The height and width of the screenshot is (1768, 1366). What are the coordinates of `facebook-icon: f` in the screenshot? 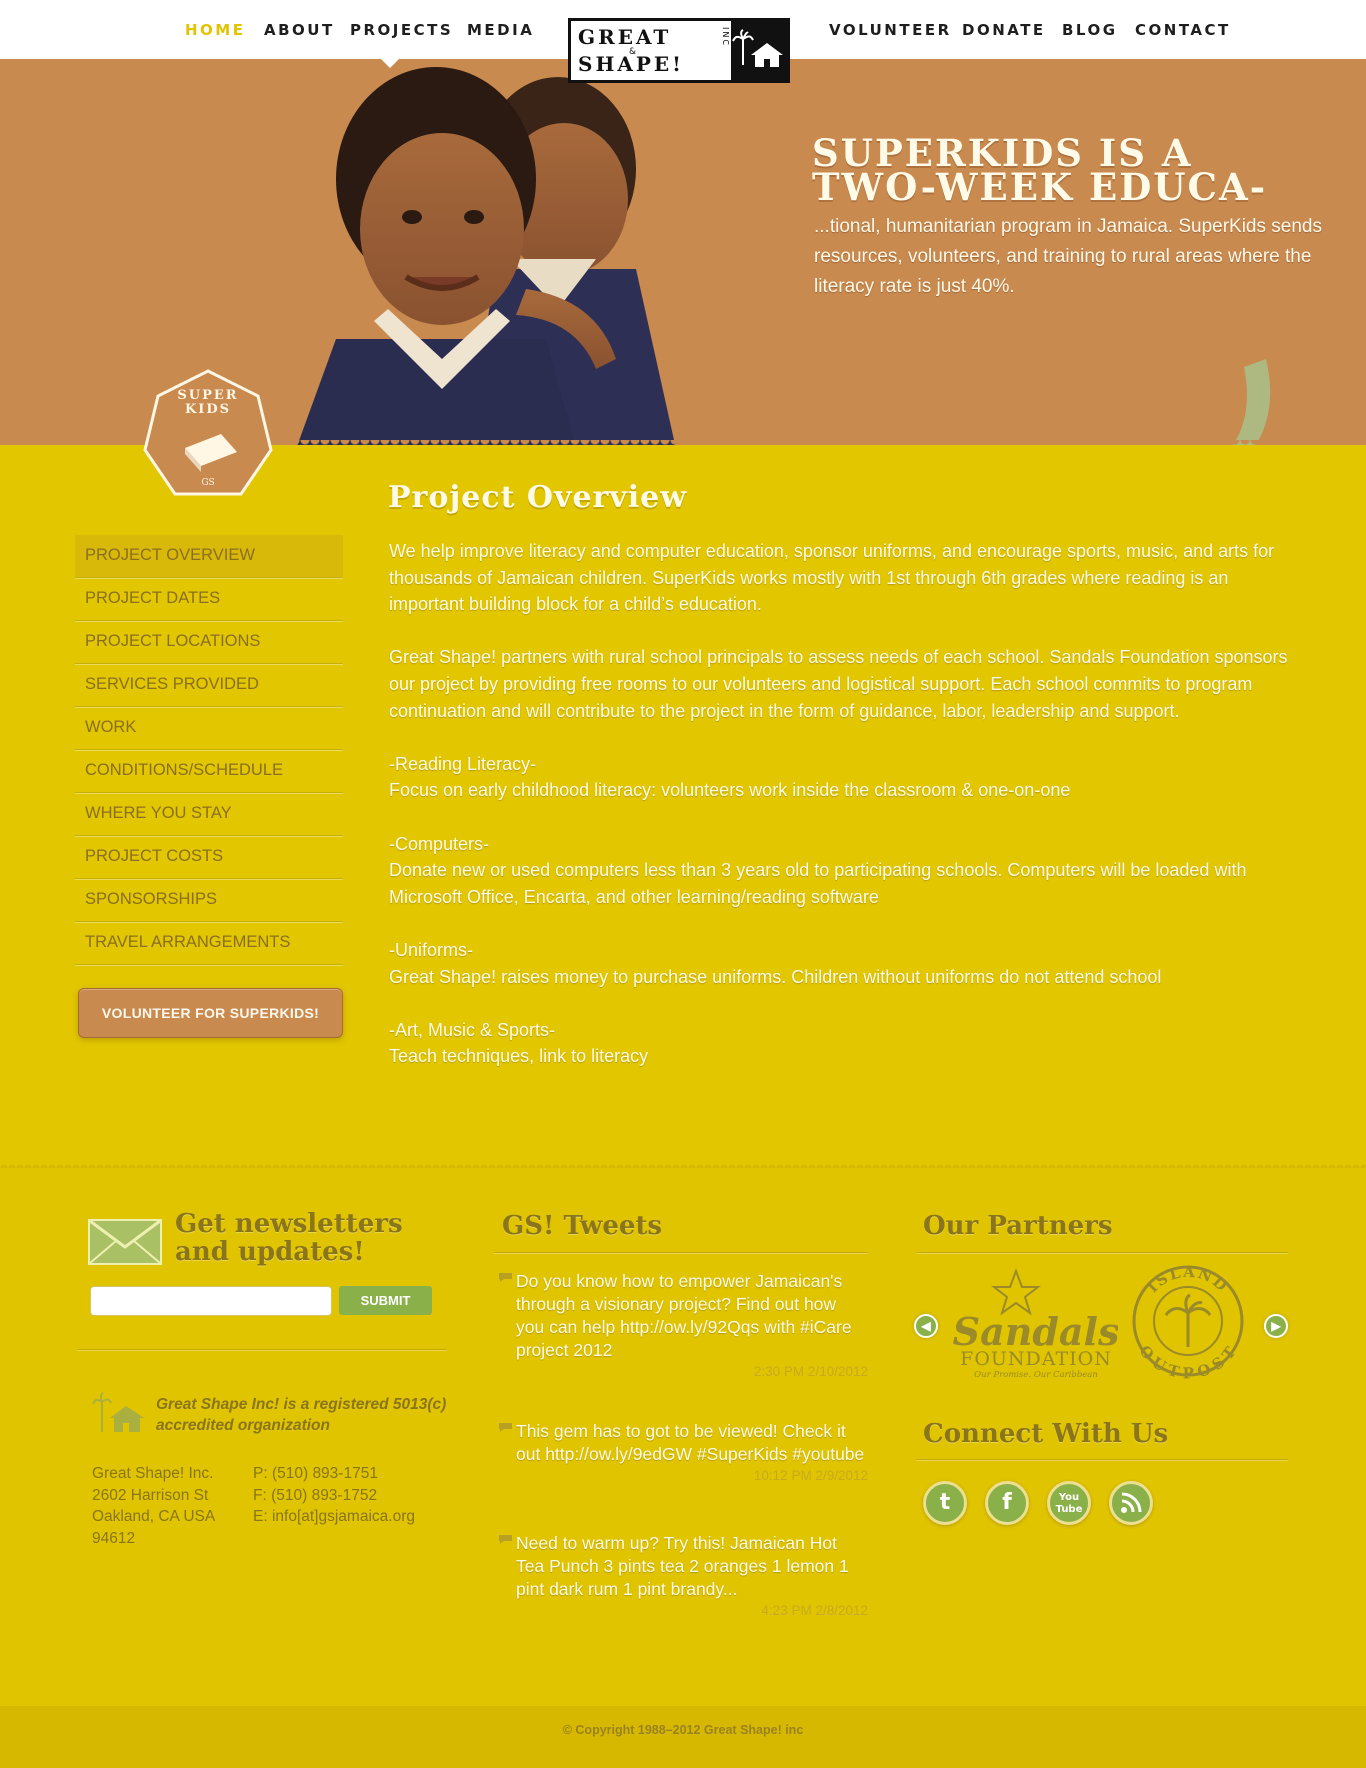 It's located at (1007, 1503).